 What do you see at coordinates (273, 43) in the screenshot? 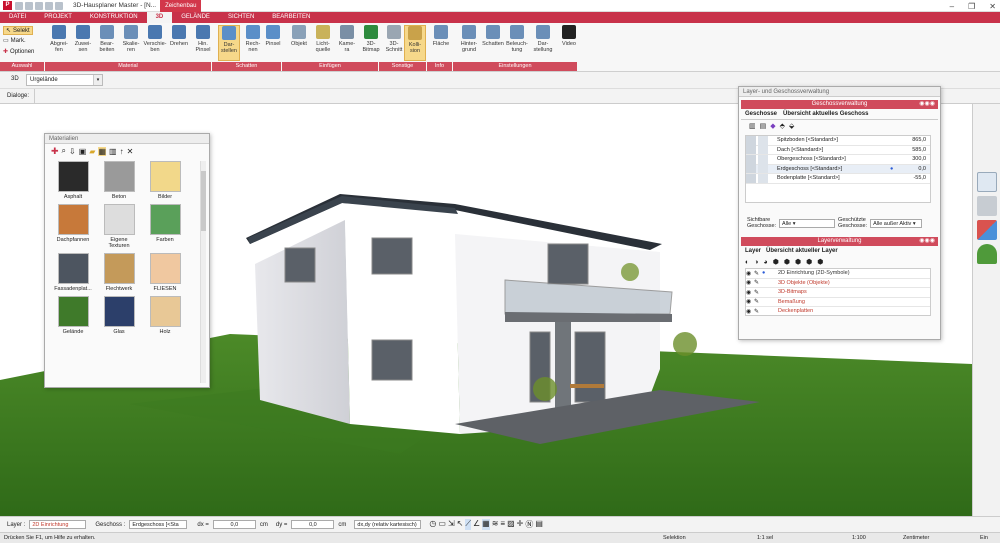
I see `ribbon-button-schatten-2: Pinsel` at bounding box center [273, 43].